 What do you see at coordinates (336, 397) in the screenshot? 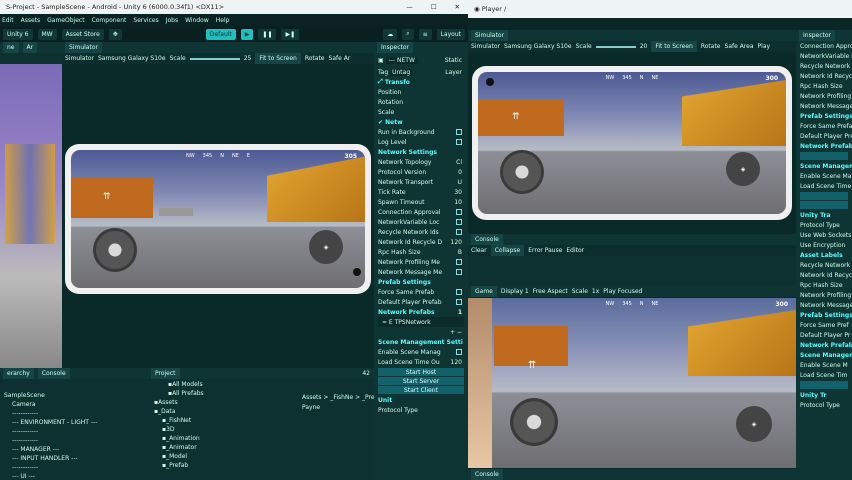
I see `project-breadcrumb: Assets > _FishNe > _Prefab` at bounding box center [336, 397].